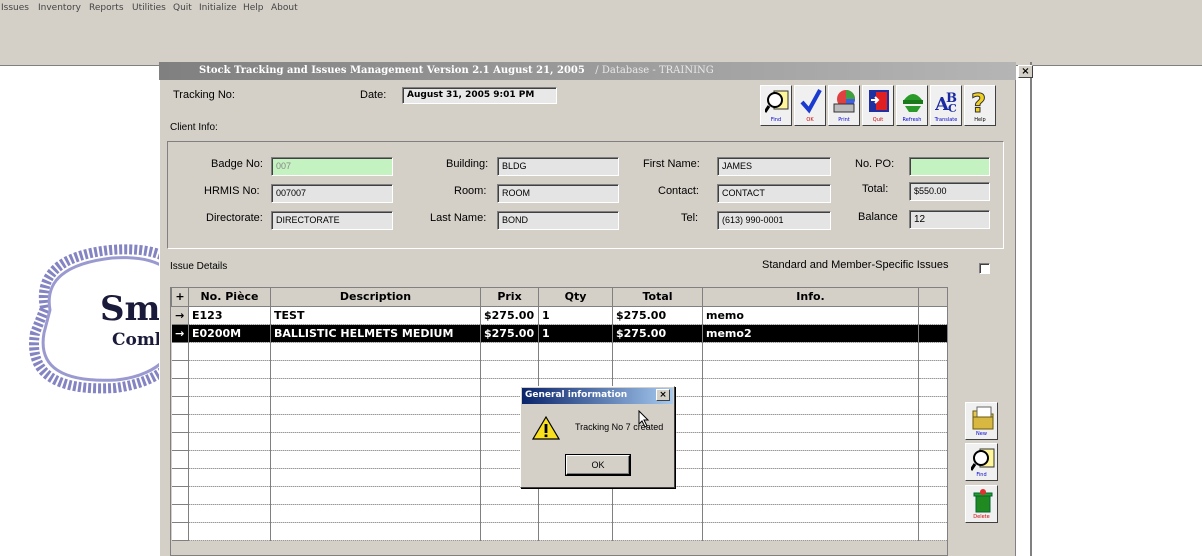 The width and height of the screenshot is (1202, 556). Describe the element at coordinates (558, 166) in the screenshot. I see `building-field: BLDG` at that location.